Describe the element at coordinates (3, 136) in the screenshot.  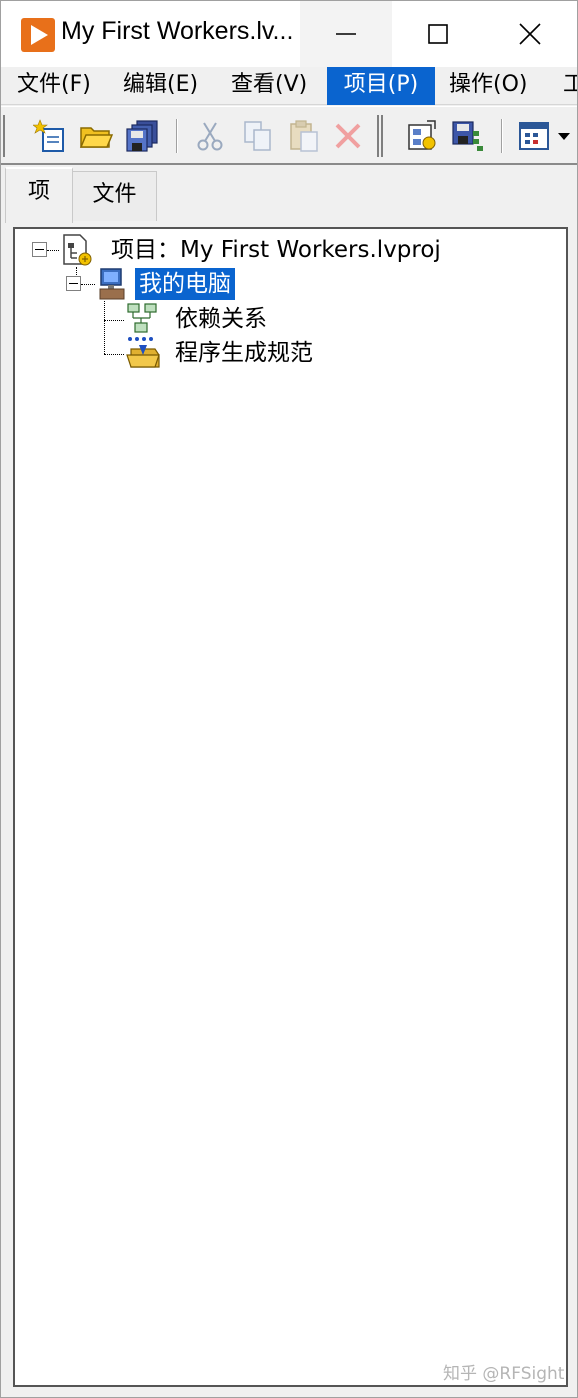
I see `toolbar-grip` at that location.